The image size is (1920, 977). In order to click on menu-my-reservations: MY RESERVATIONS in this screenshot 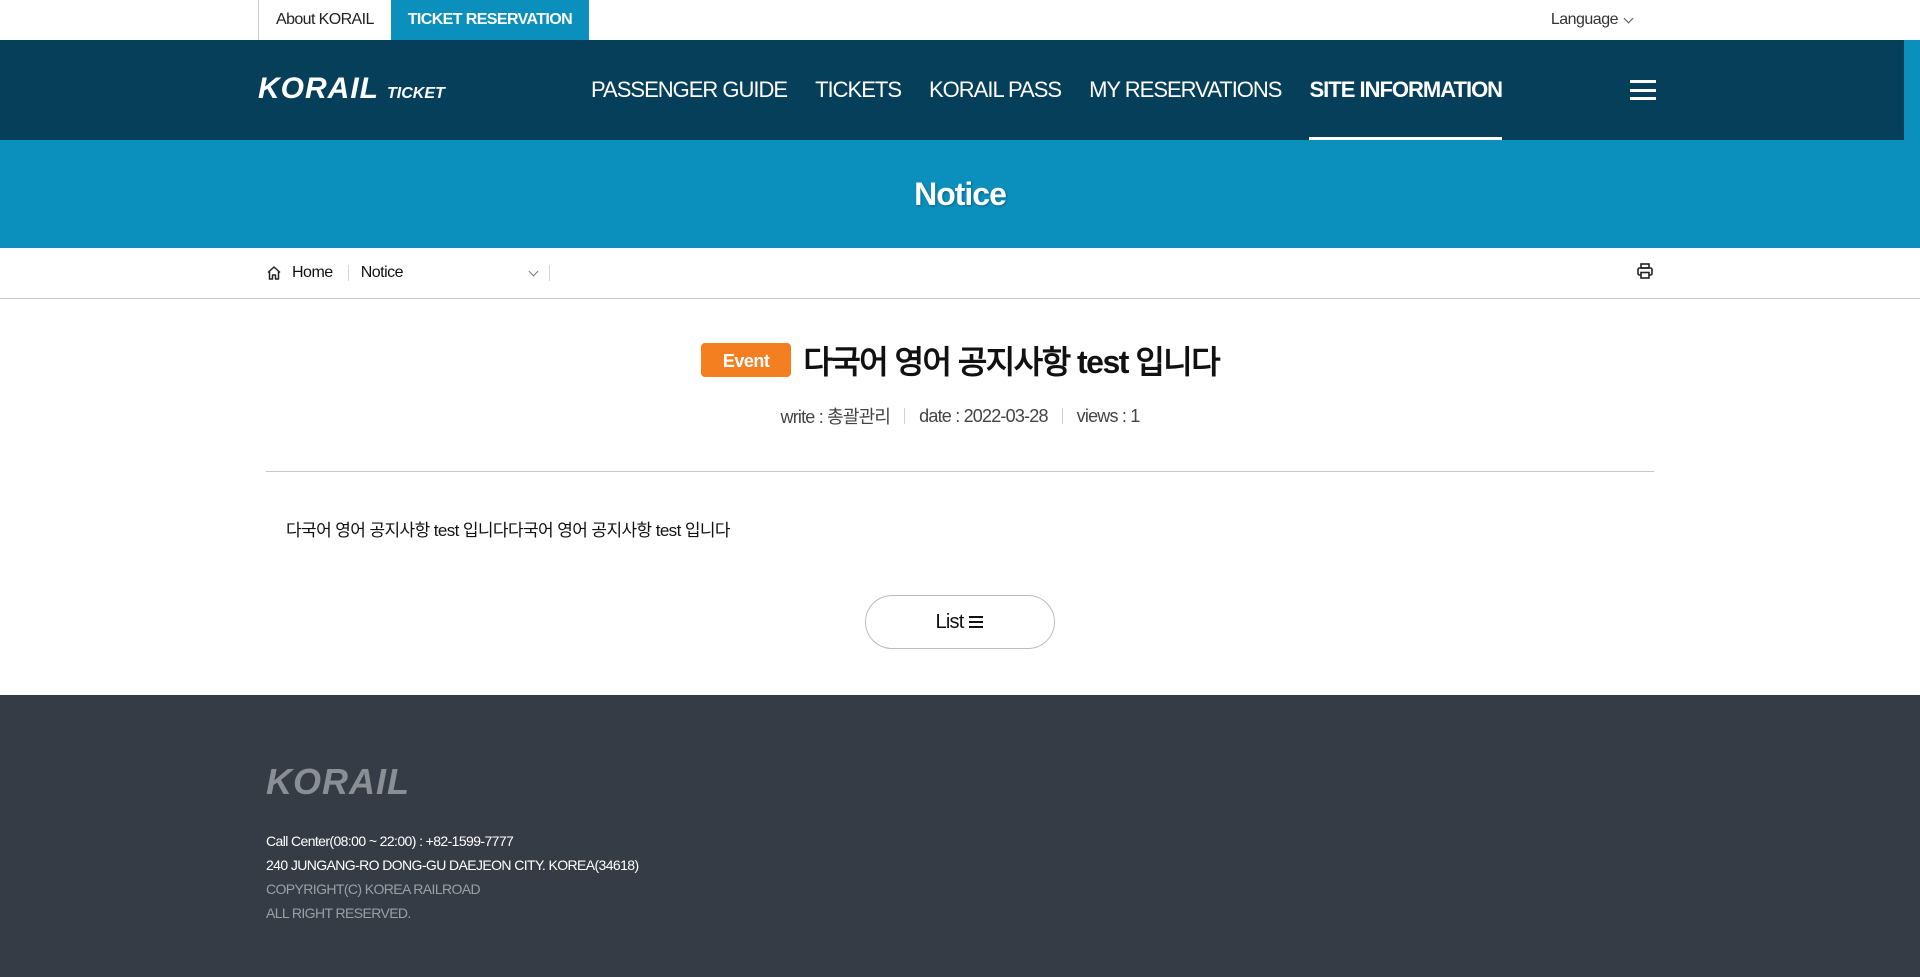, I will do `click(1185, 90)`.